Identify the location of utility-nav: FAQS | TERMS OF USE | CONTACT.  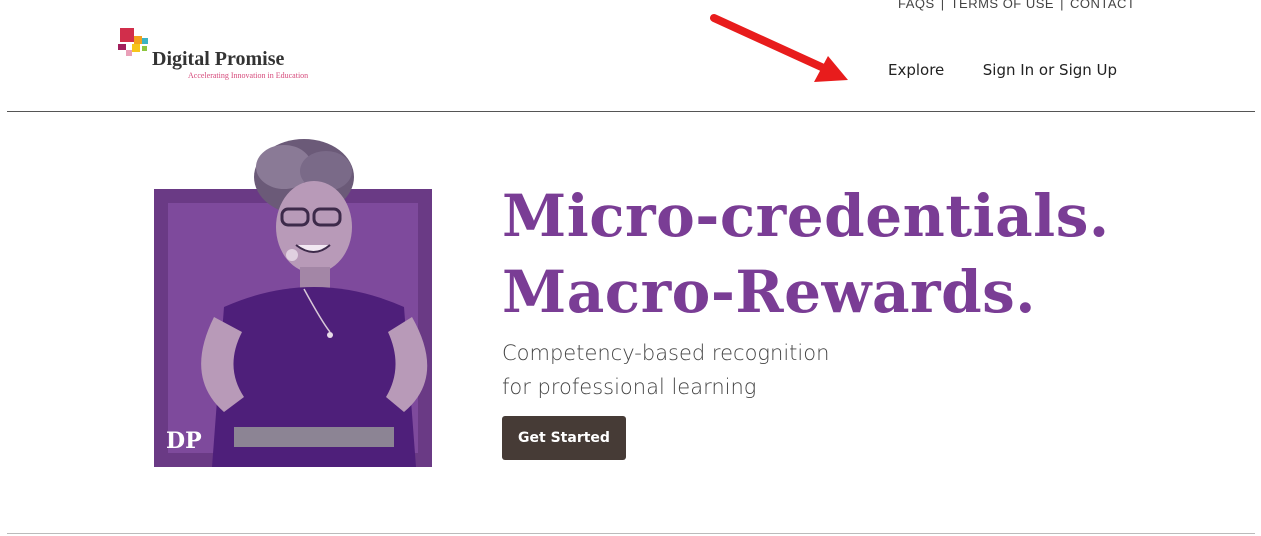
(1016, 7).